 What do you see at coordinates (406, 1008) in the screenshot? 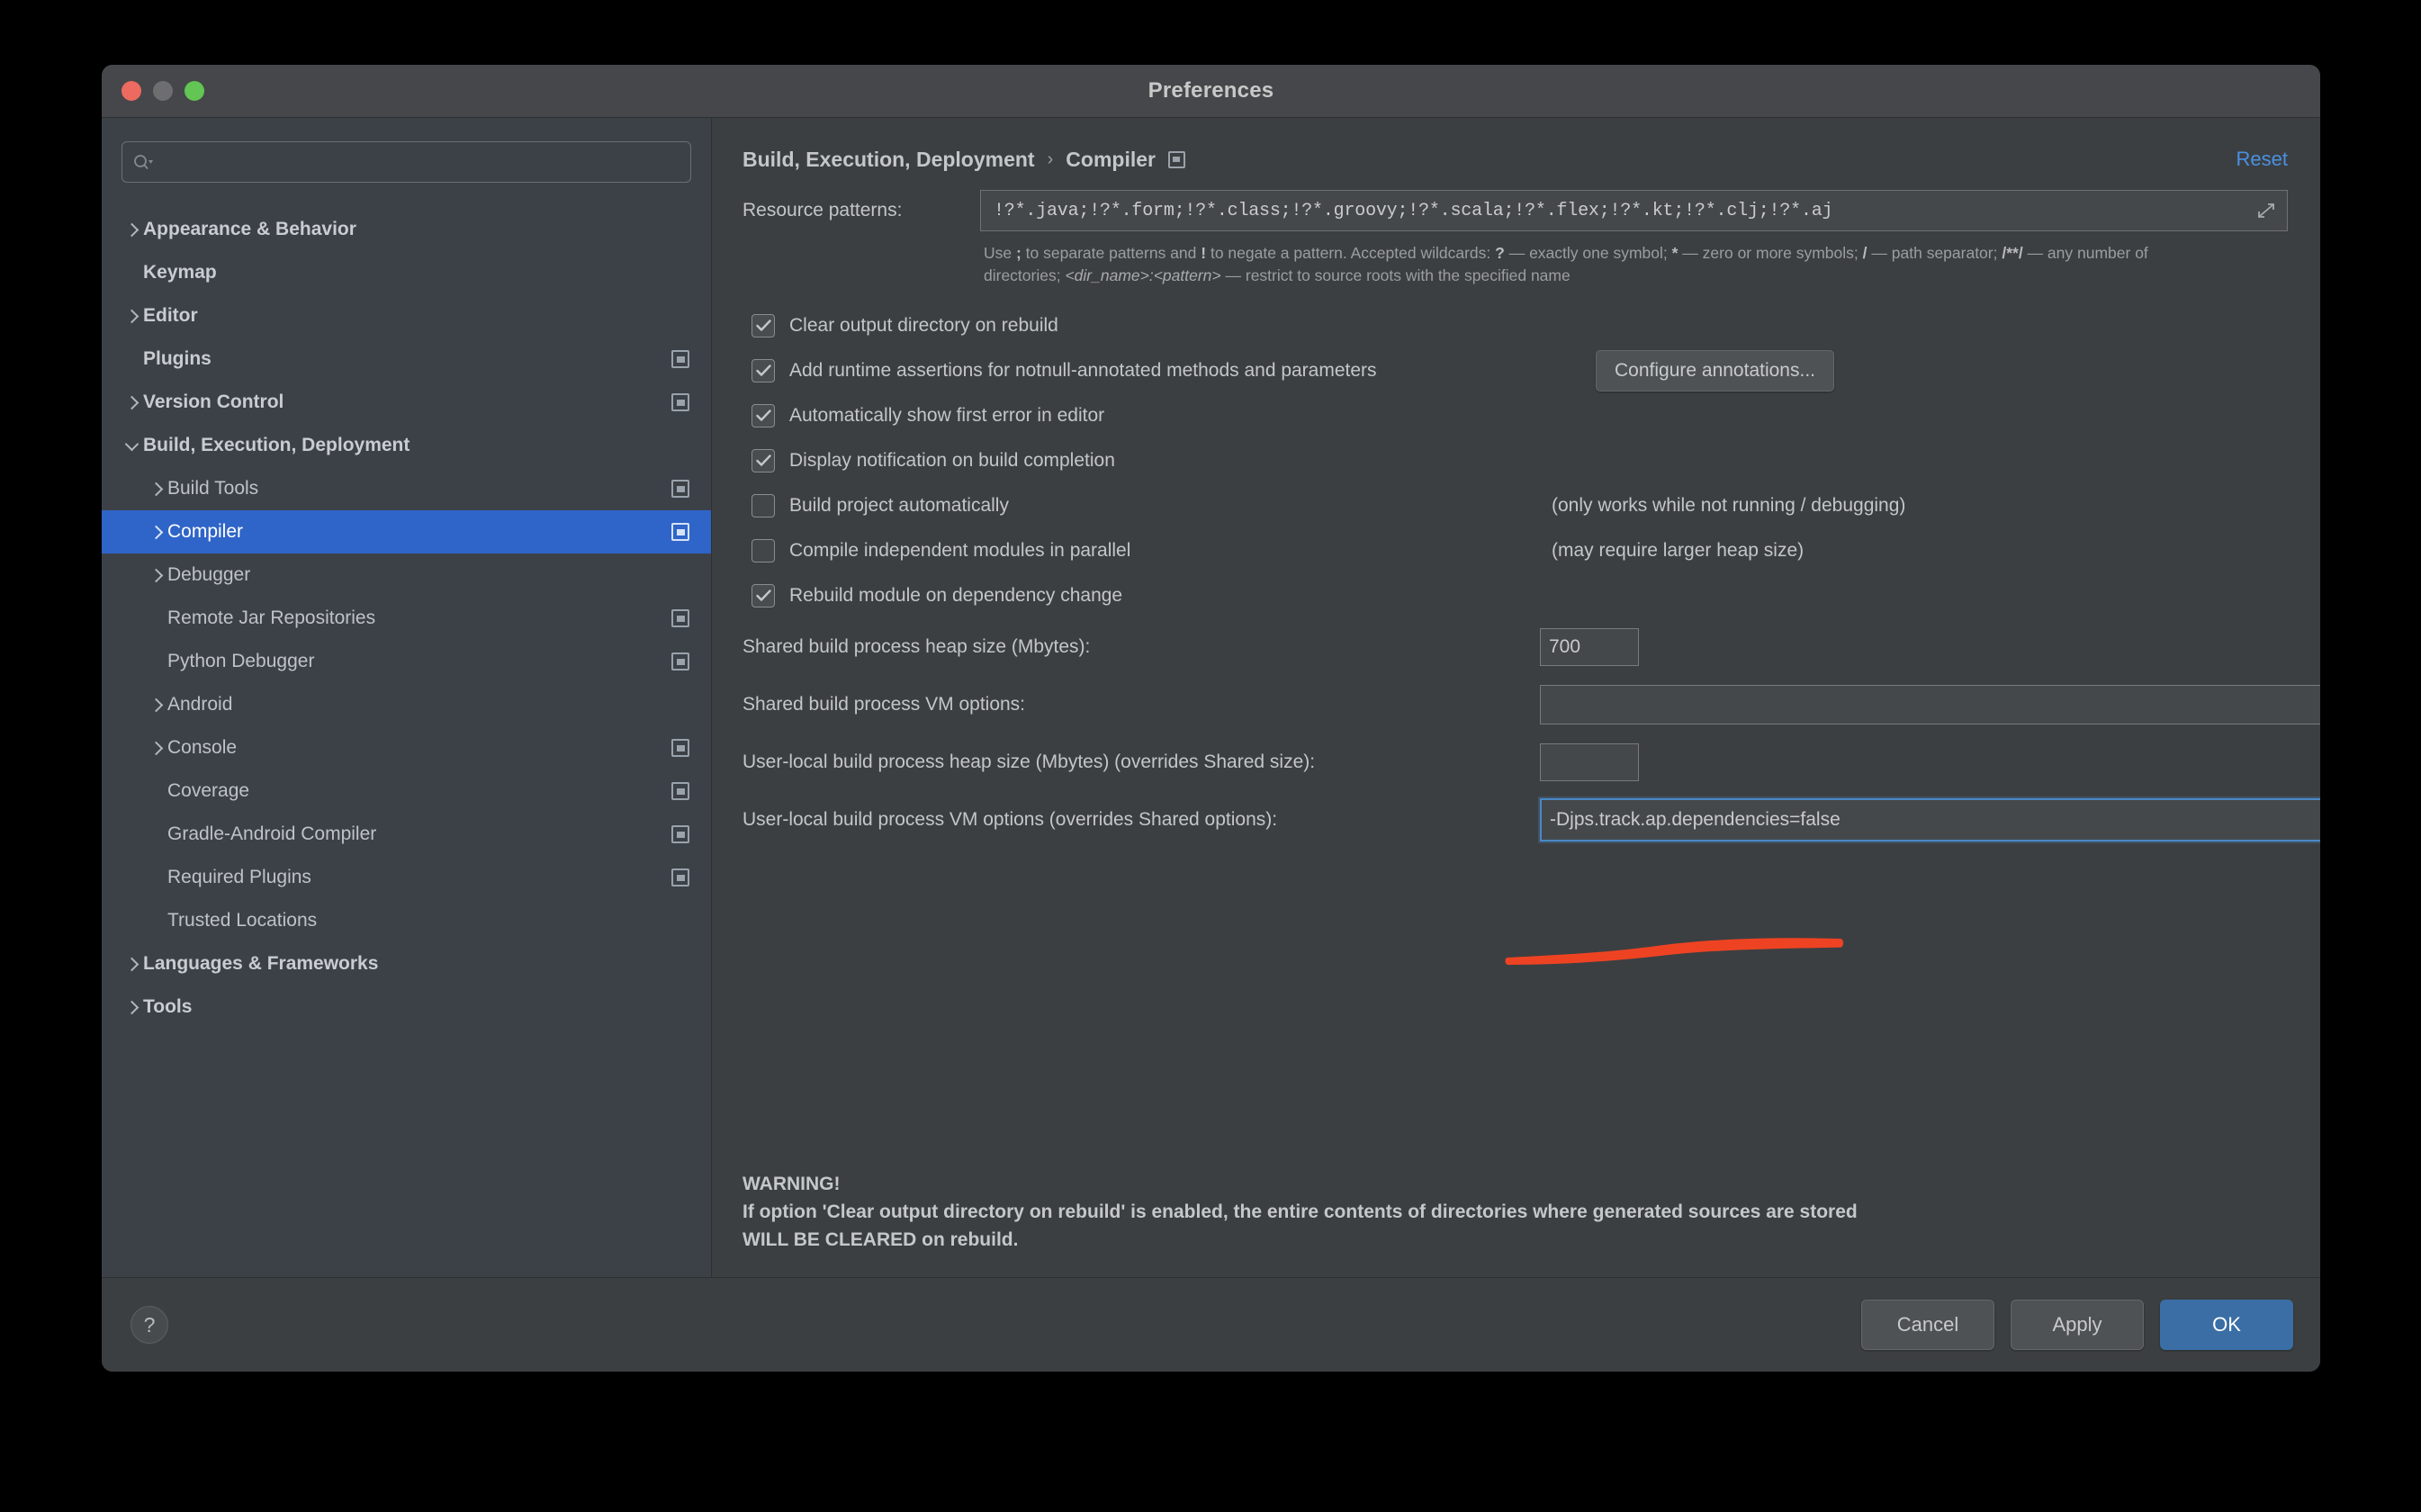
I see `sidebar-item-tools: Tools` at bounding box center [406, 1008].